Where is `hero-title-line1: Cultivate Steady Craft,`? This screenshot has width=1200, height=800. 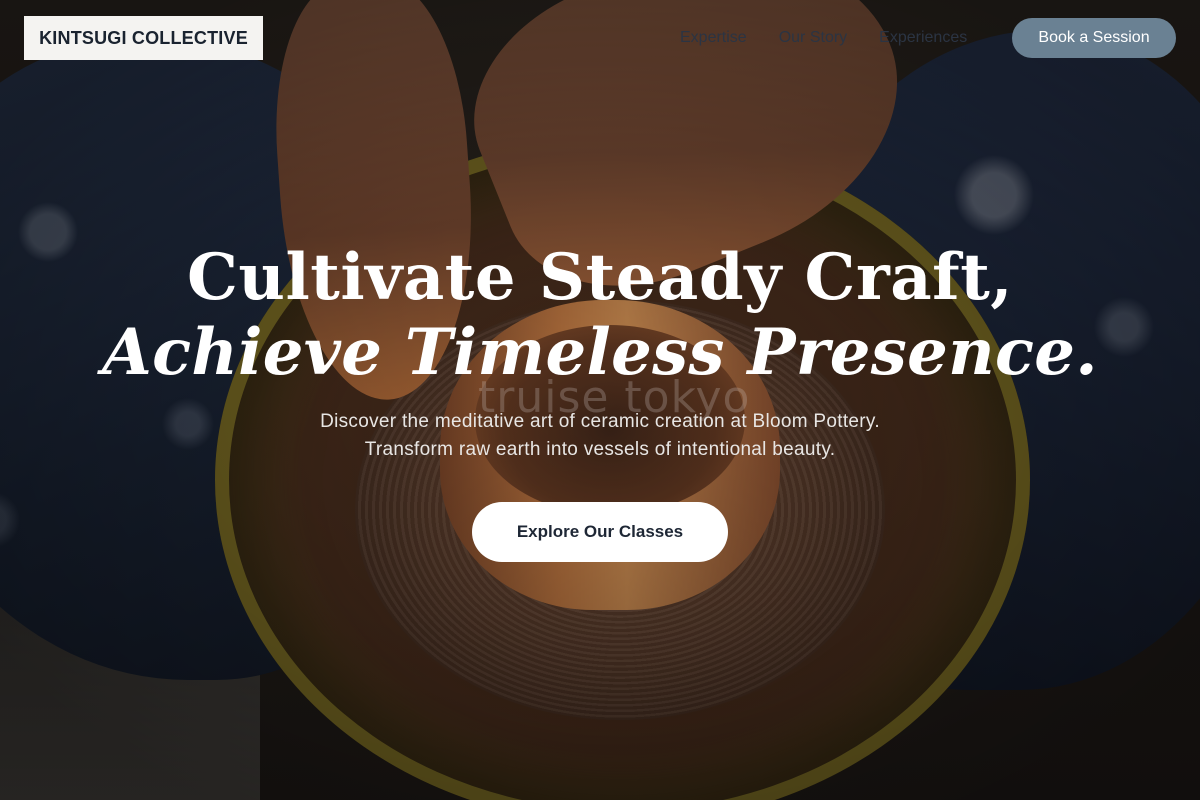
hero-title-line1: Cultivate Steady Craft, is located at coordinates (600, 277).